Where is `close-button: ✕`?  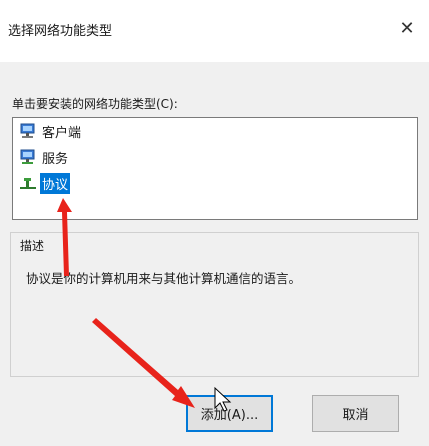
close-button: ✕ is located at coordinates (407, 28).